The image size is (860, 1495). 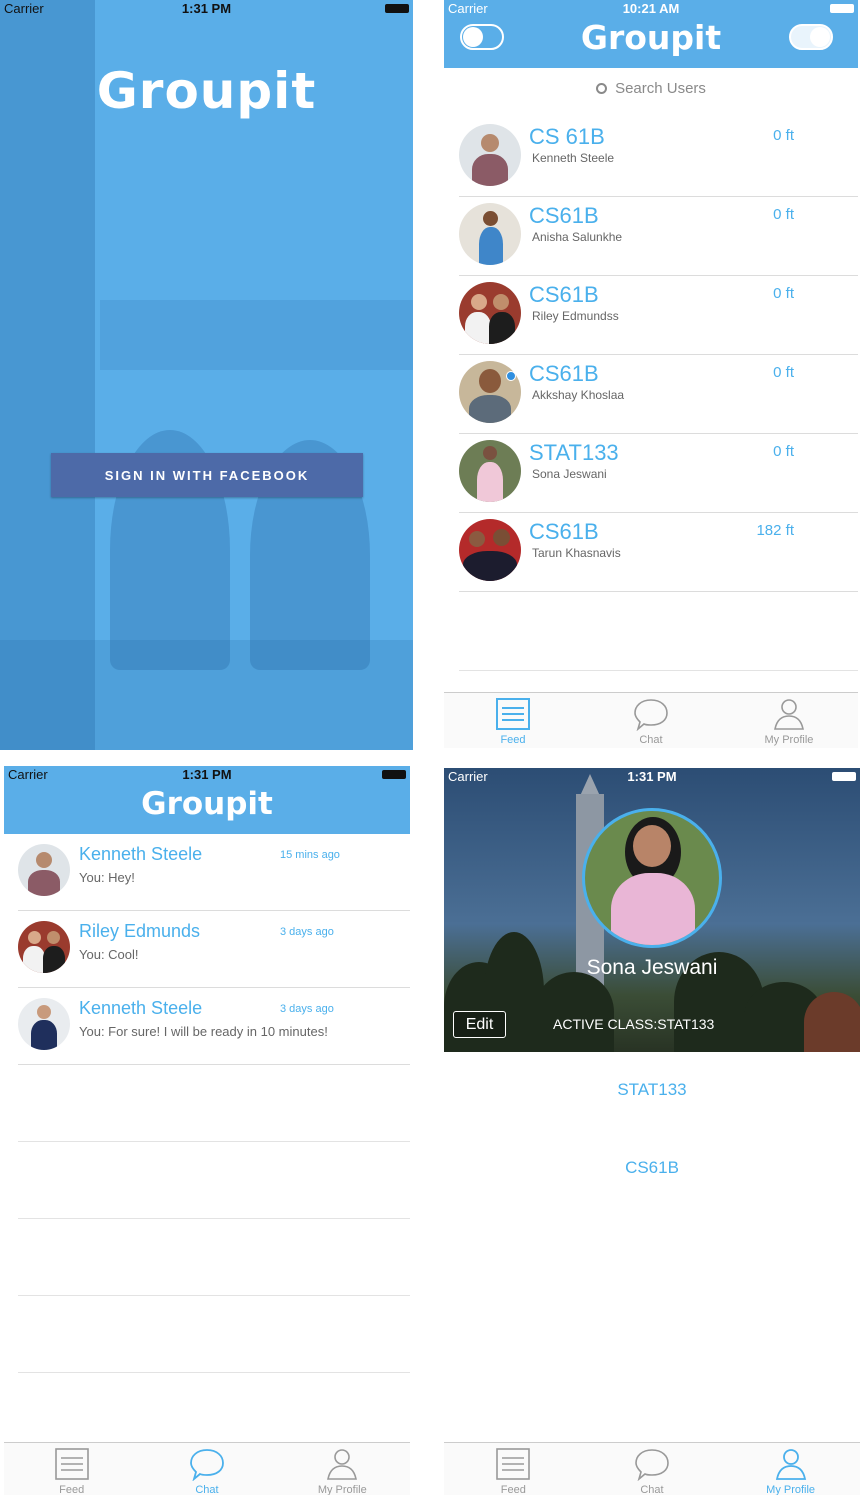 I want to click on header-title: Groupit, so click(x=207, y=804).